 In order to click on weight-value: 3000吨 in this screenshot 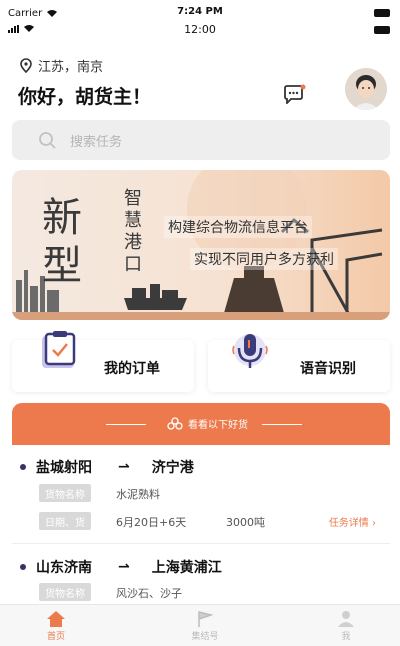, I will do `click(245, 522)`.